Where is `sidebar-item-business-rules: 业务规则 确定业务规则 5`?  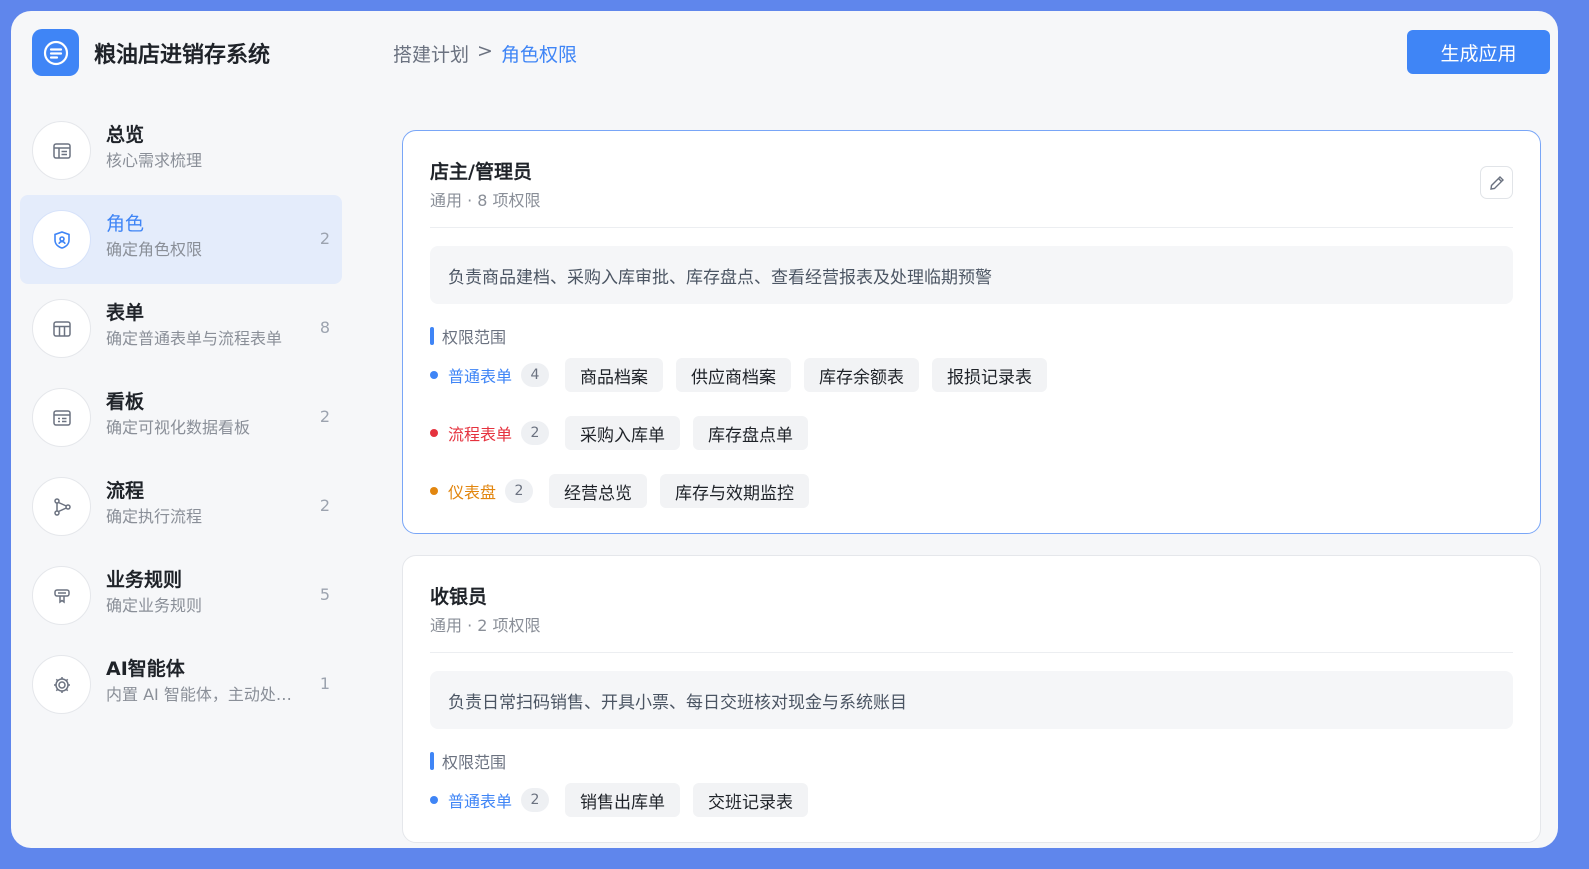 sidebar-item-business-rules: 业务规则 确定业务规则 5 is located at coordinates (181, 595).